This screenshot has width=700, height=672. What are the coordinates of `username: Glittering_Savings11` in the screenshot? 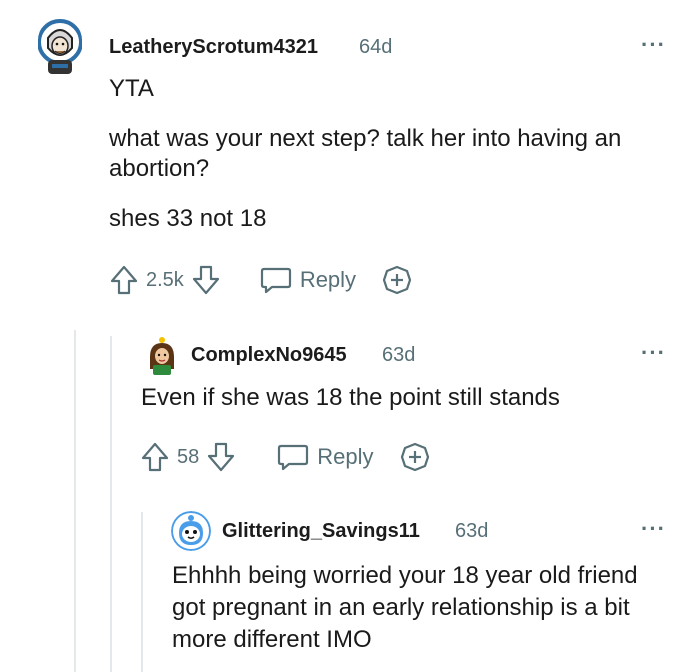 It's located at (321, 531).